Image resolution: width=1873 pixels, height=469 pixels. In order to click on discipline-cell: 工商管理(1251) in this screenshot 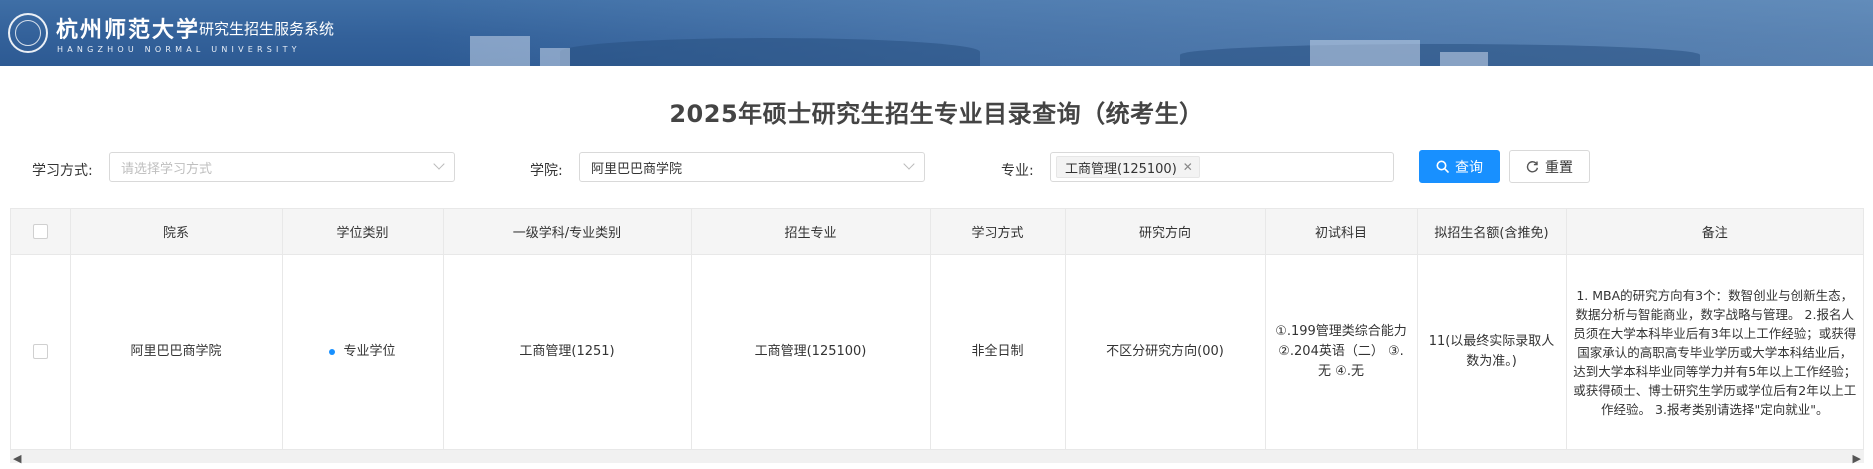, I will do `click(567, 351)`.